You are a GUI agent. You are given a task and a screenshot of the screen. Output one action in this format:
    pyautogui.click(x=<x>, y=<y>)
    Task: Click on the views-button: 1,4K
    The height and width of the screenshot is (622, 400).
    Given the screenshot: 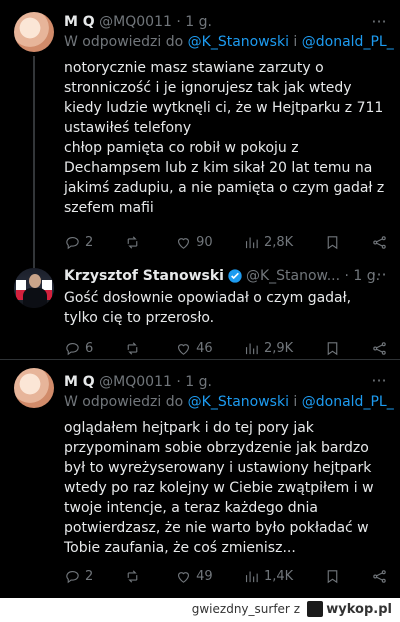 What is the action you would take?
    pyautogui.click(x=268, y=576)
    